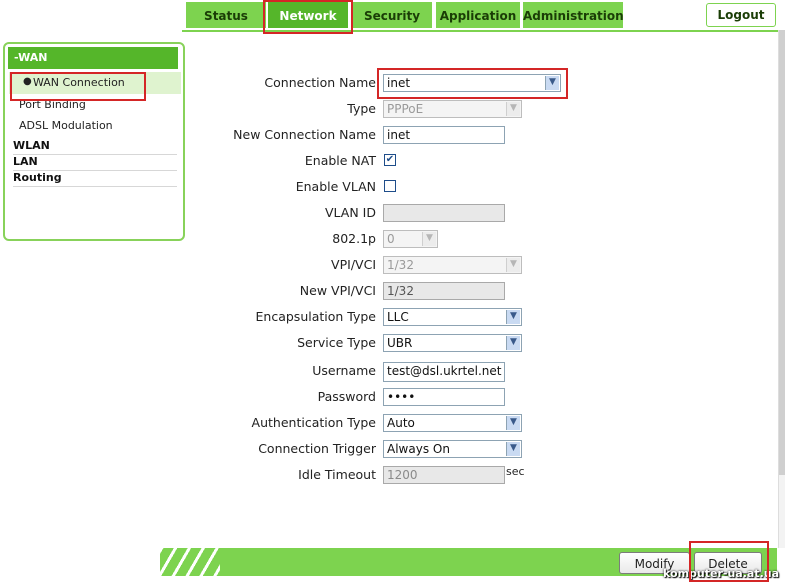 The image size is (785, 582). What do you see at coordinates (93, 58) in the screenshot?
I see `sidebar-section-wan: -WAN` at bounding box center [93, 58].